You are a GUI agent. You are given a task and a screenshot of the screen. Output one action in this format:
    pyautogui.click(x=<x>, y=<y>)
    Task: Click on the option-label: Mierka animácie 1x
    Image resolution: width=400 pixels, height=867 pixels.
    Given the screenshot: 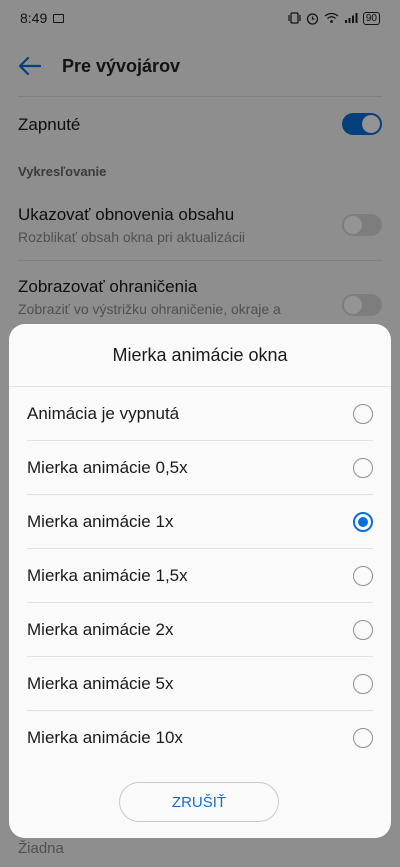 What is the action you would take?
    pyautogui.click(x=100, y=521)
    